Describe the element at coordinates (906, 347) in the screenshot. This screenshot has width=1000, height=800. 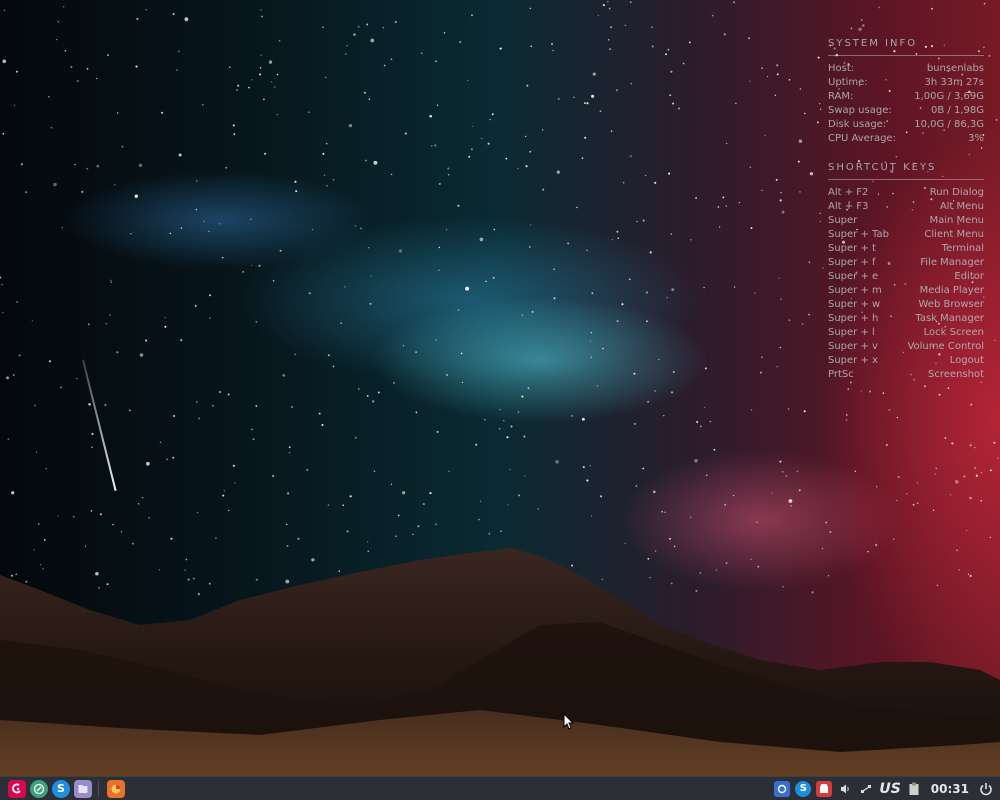
I see `shortcut-key-row: Super + v Volume Control` at that location.